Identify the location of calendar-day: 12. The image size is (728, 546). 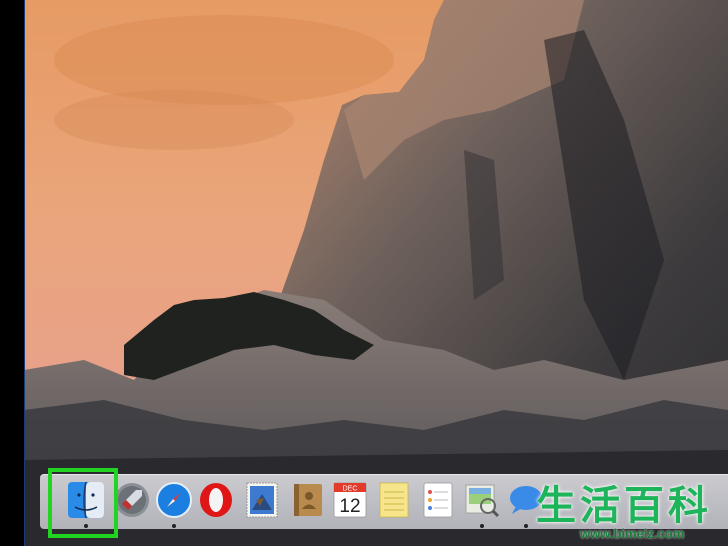
(349, 506).